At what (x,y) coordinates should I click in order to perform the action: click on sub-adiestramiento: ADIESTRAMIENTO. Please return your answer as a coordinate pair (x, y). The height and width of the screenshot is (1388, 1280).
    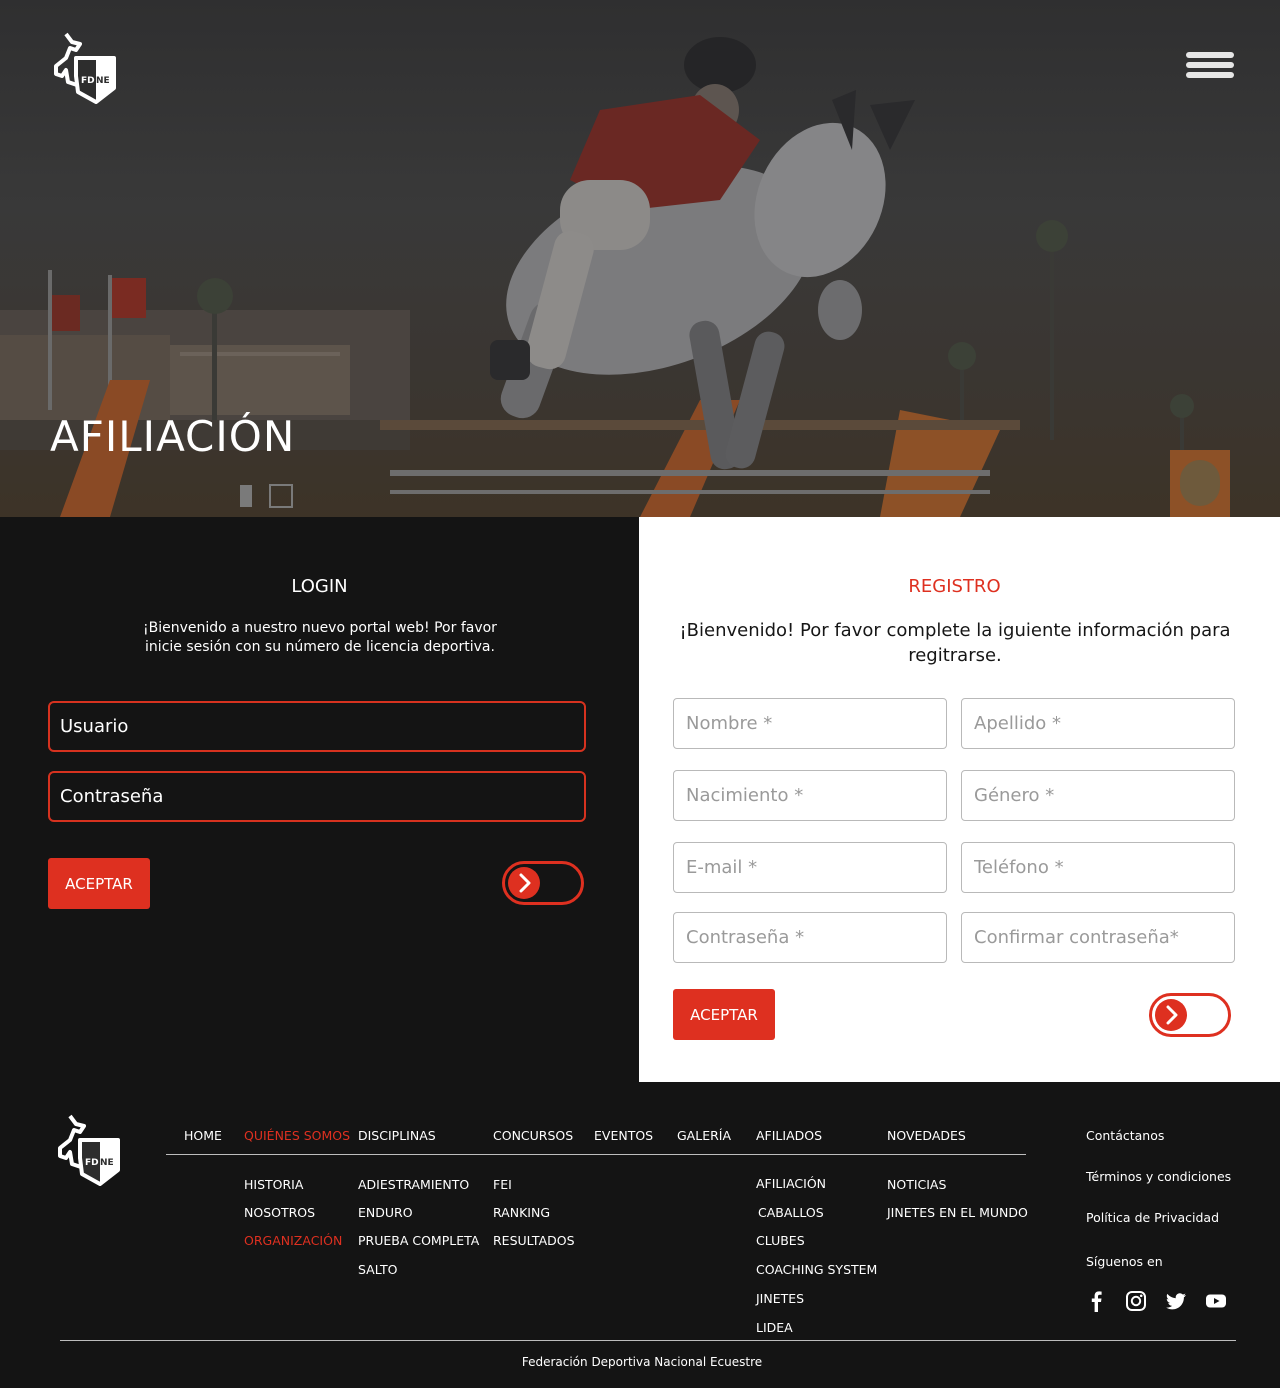
    Looking at the image, I should click on (413, 1184).